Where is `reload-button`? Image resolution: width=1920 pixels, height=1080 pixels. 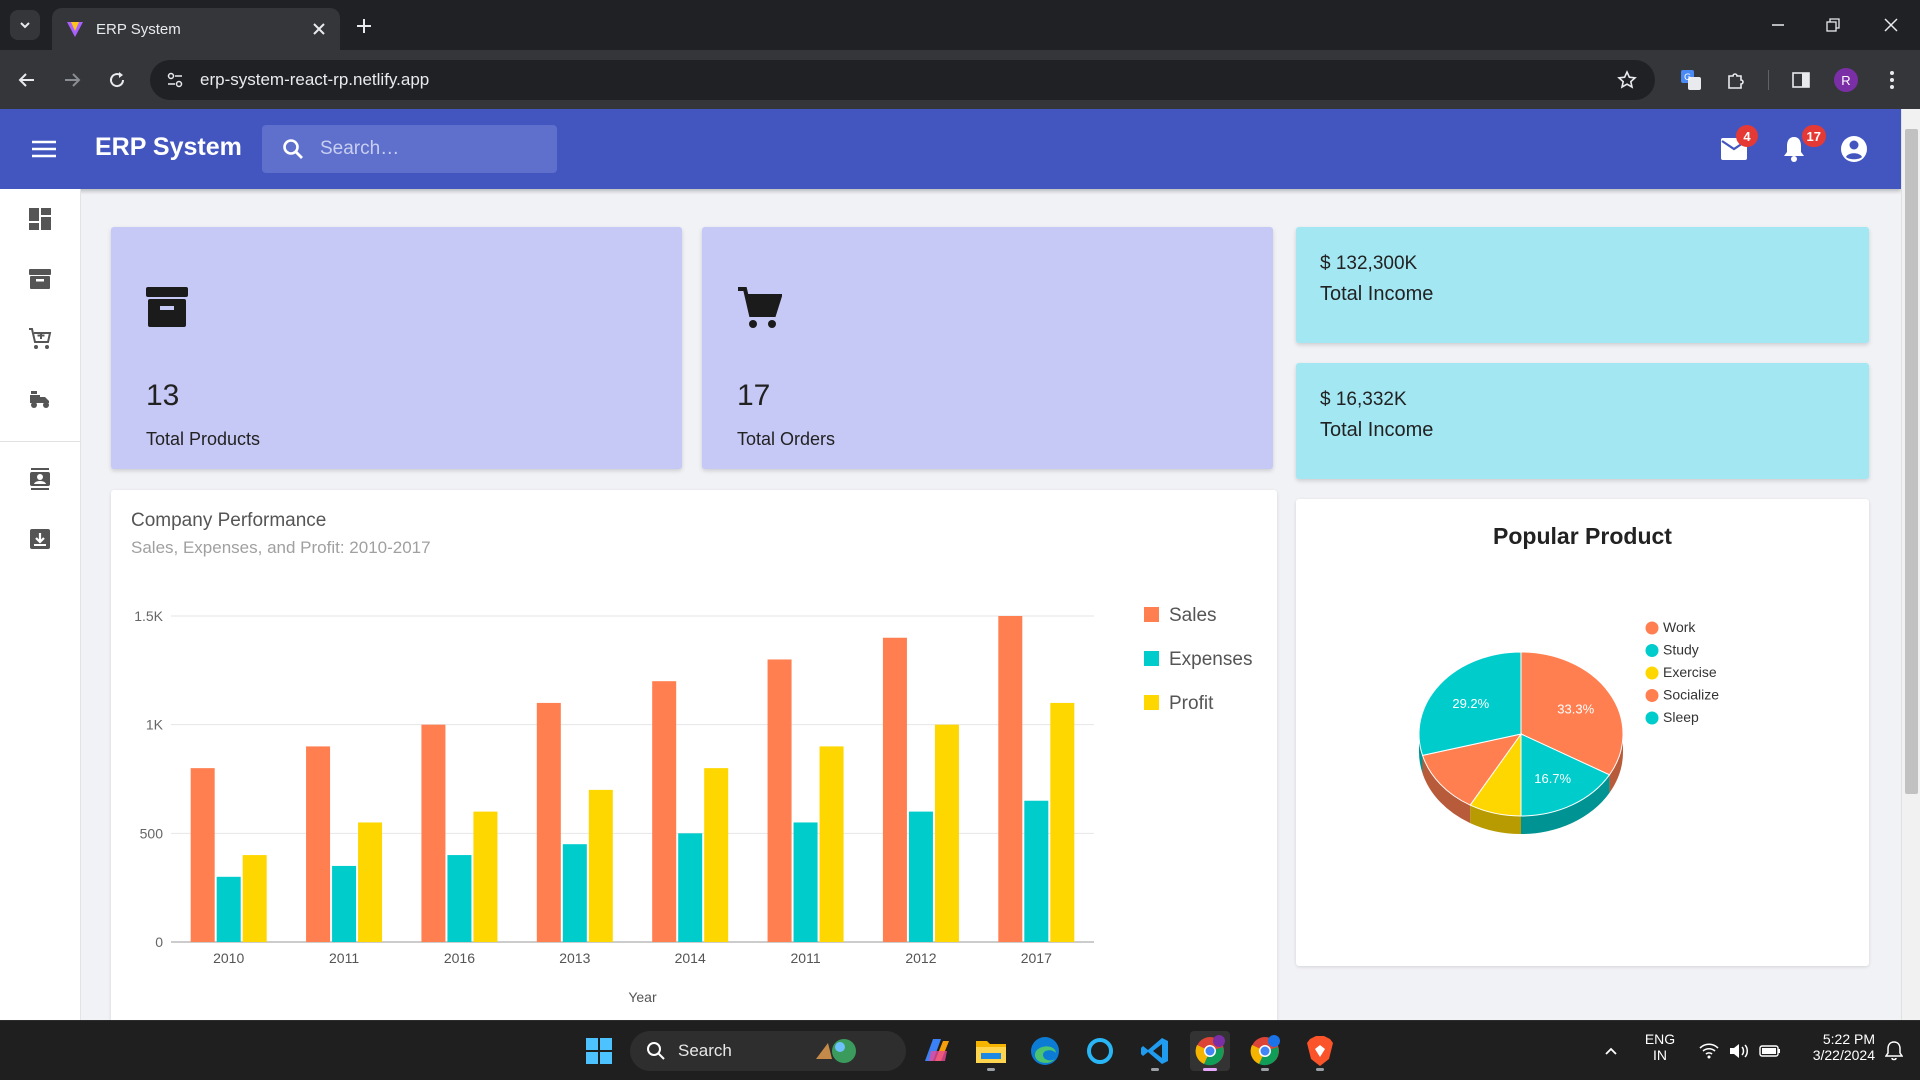
reload-button is located at coordinates (117, 80).